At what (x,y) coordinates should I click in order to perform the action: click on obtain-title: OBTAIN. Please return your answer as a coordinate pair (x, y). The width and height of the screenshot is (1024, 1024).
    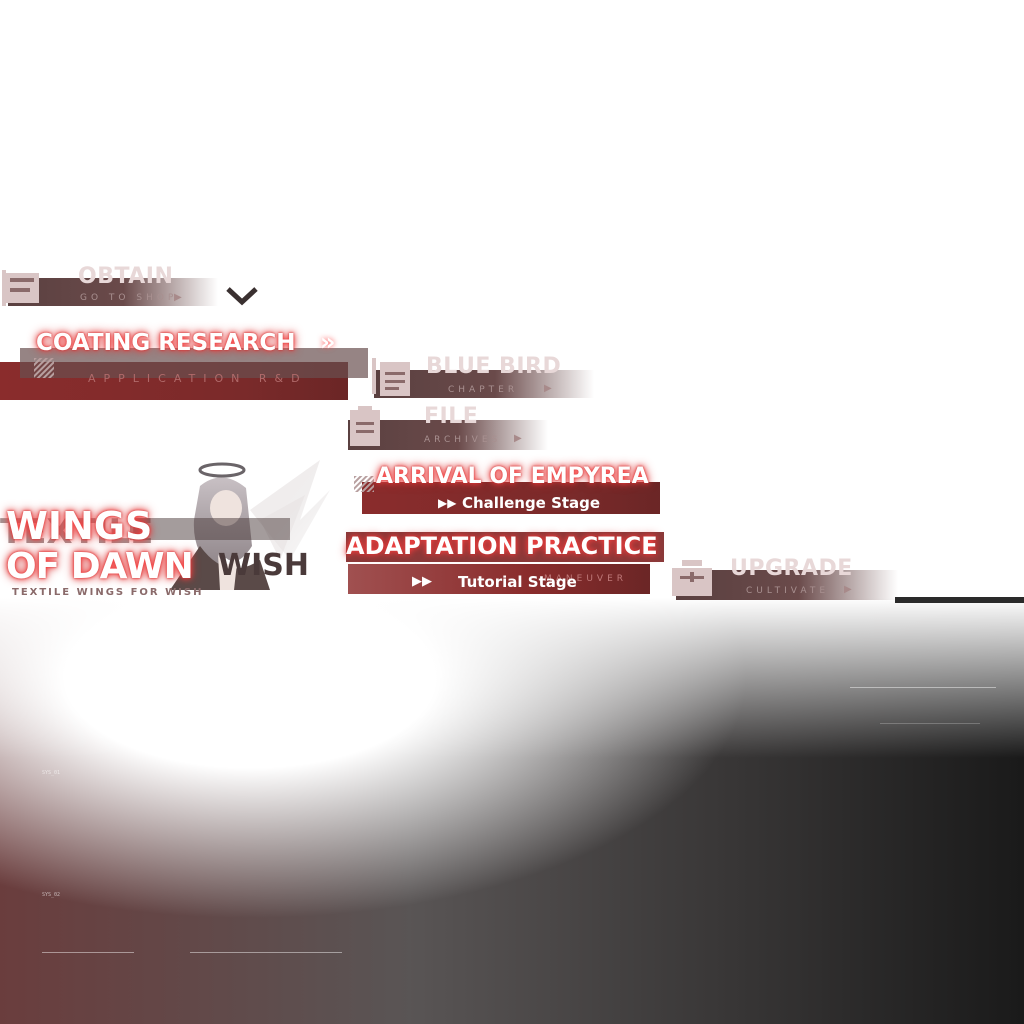
    Looking at the image, I should click on (126, 276).